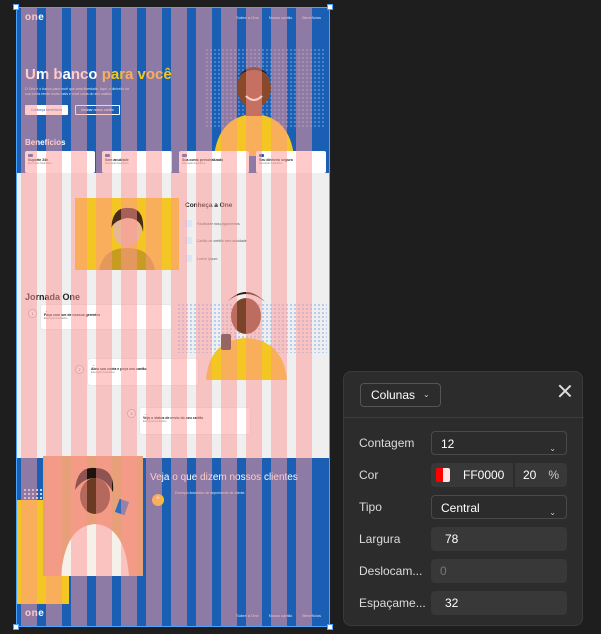 Image resolution: width=601 pixels, height=634 pixels. I want to click on gutter-input: 32, so click(499, 603).